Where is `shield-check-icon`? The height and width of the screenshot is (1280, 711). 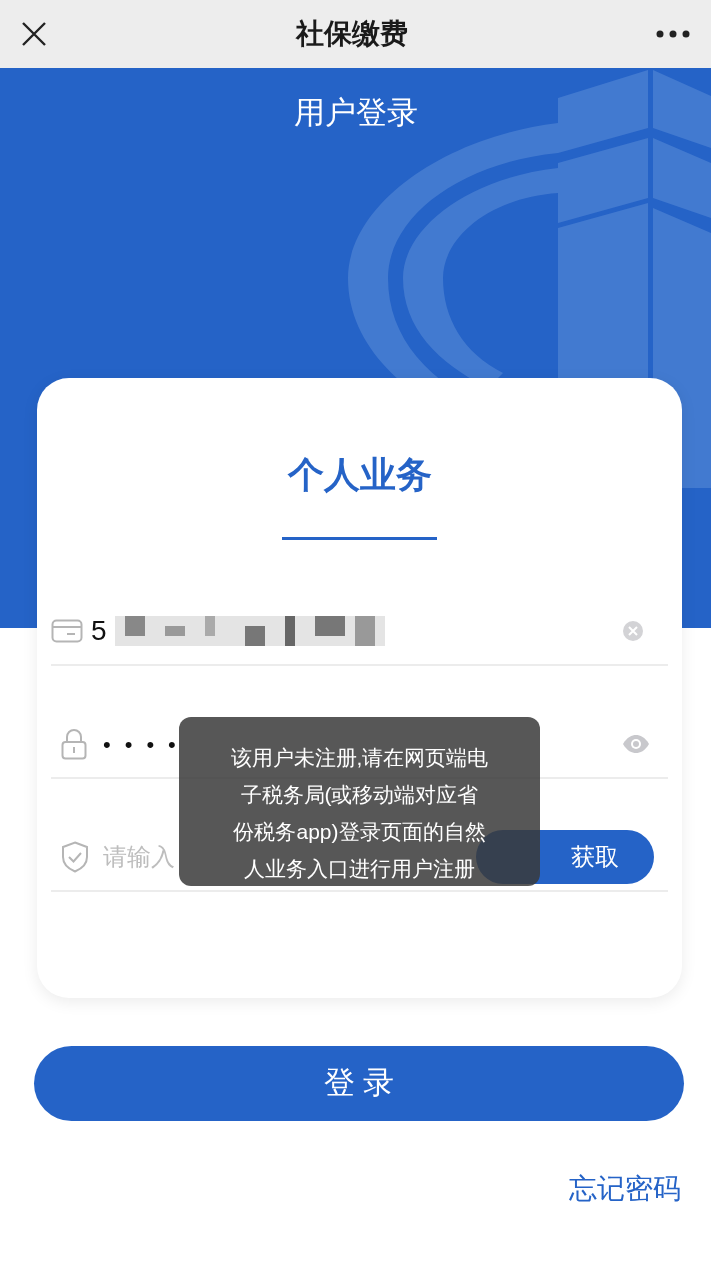
shield-check-icon is located at coordinates (75, 857).